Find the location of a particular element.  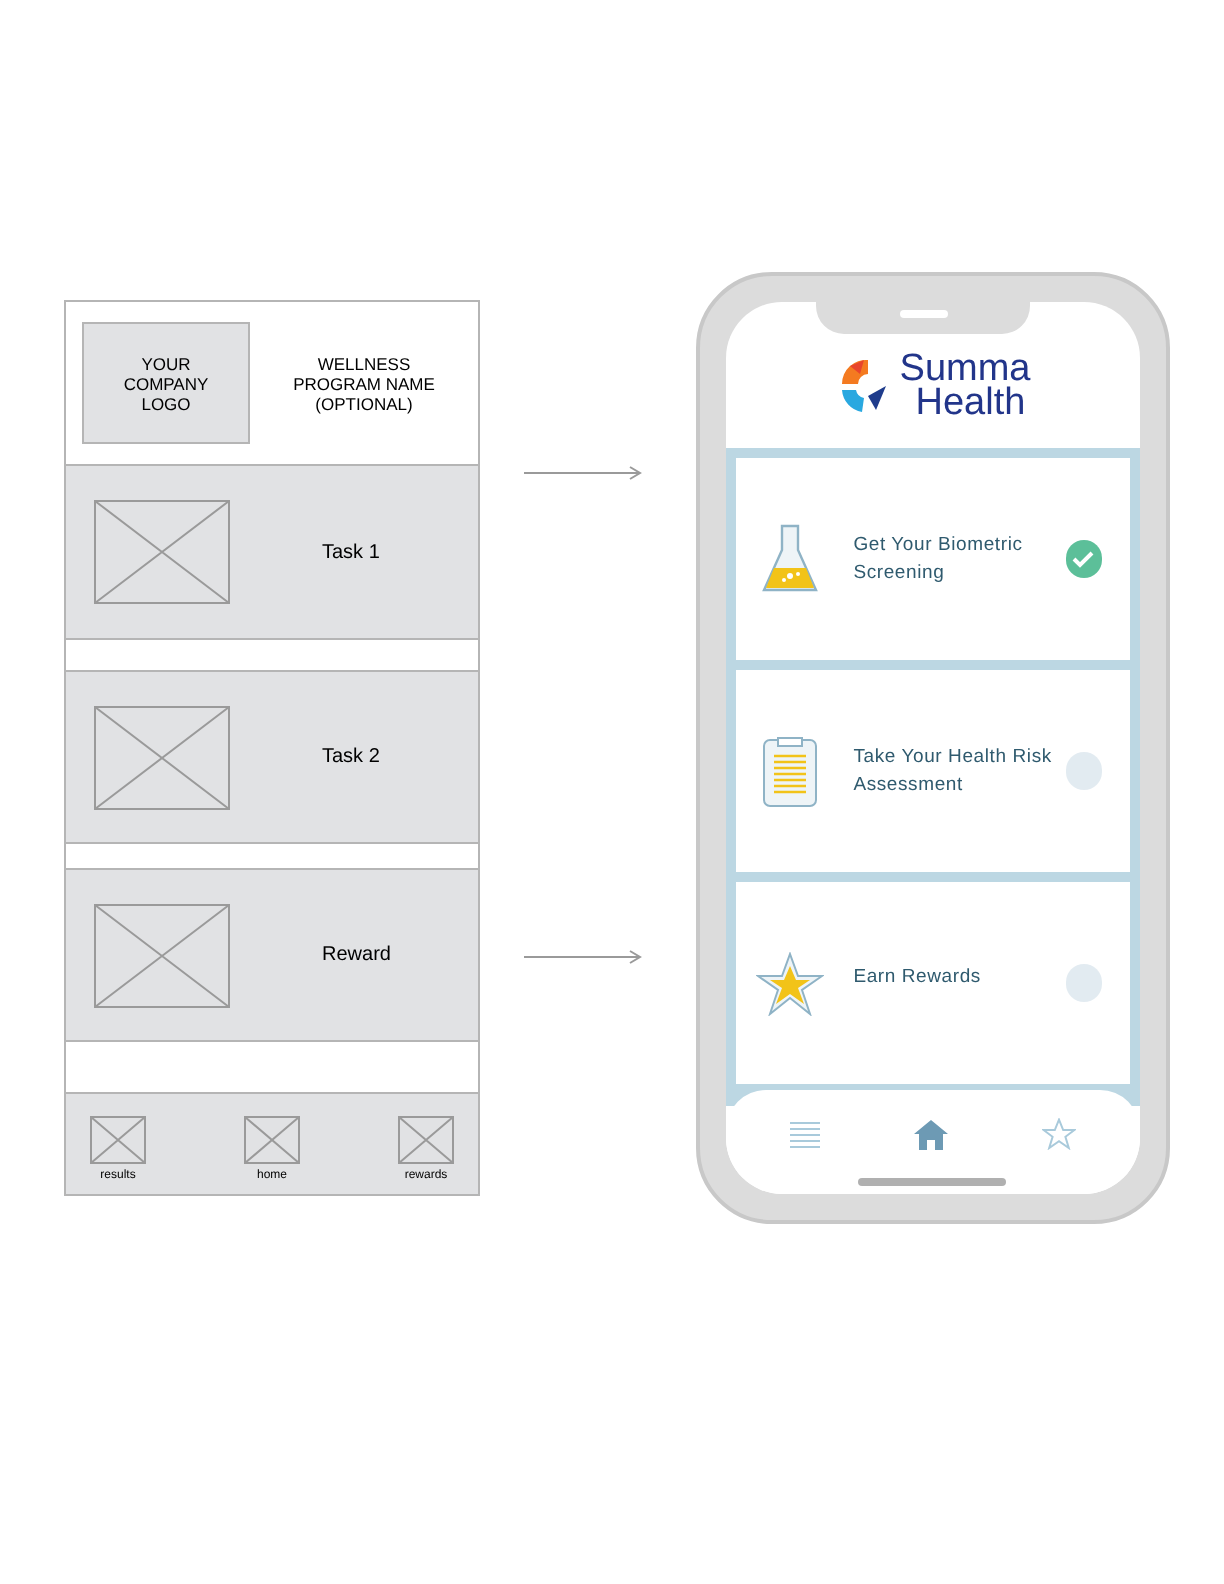

logo-placeholder-text: YOUR COMPANY LOGO is located at coordinates (166, 383).